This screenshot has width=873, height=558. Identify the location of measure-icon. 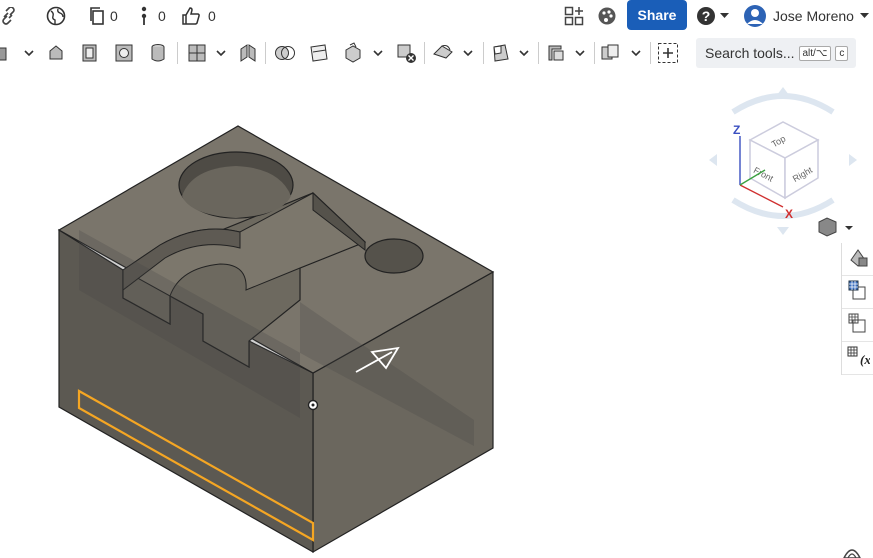
(858, 325).